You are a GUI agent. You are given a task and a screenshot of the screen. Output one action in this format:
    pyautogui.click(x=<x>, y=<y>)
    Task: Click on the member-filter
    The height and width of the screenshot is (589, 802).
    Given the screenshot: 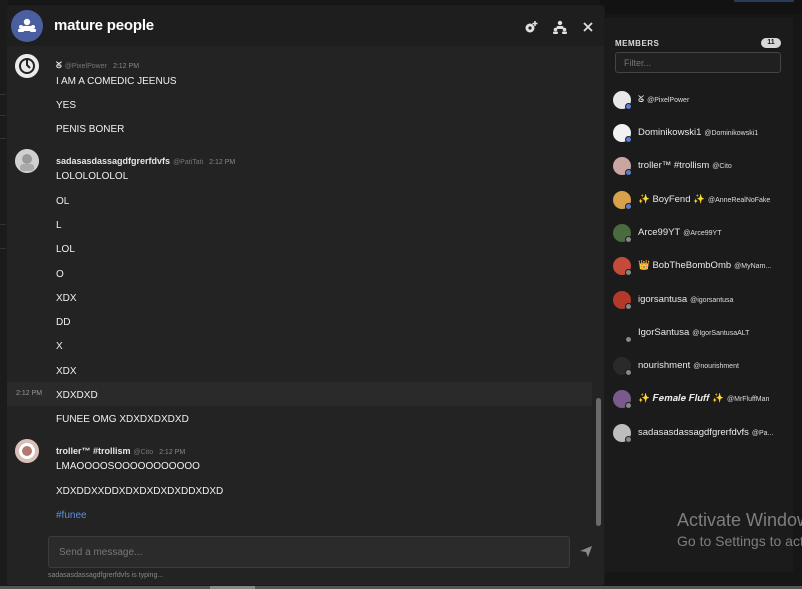 What is the action you would take?
    pyautogui.click(x=698, y=62)
    